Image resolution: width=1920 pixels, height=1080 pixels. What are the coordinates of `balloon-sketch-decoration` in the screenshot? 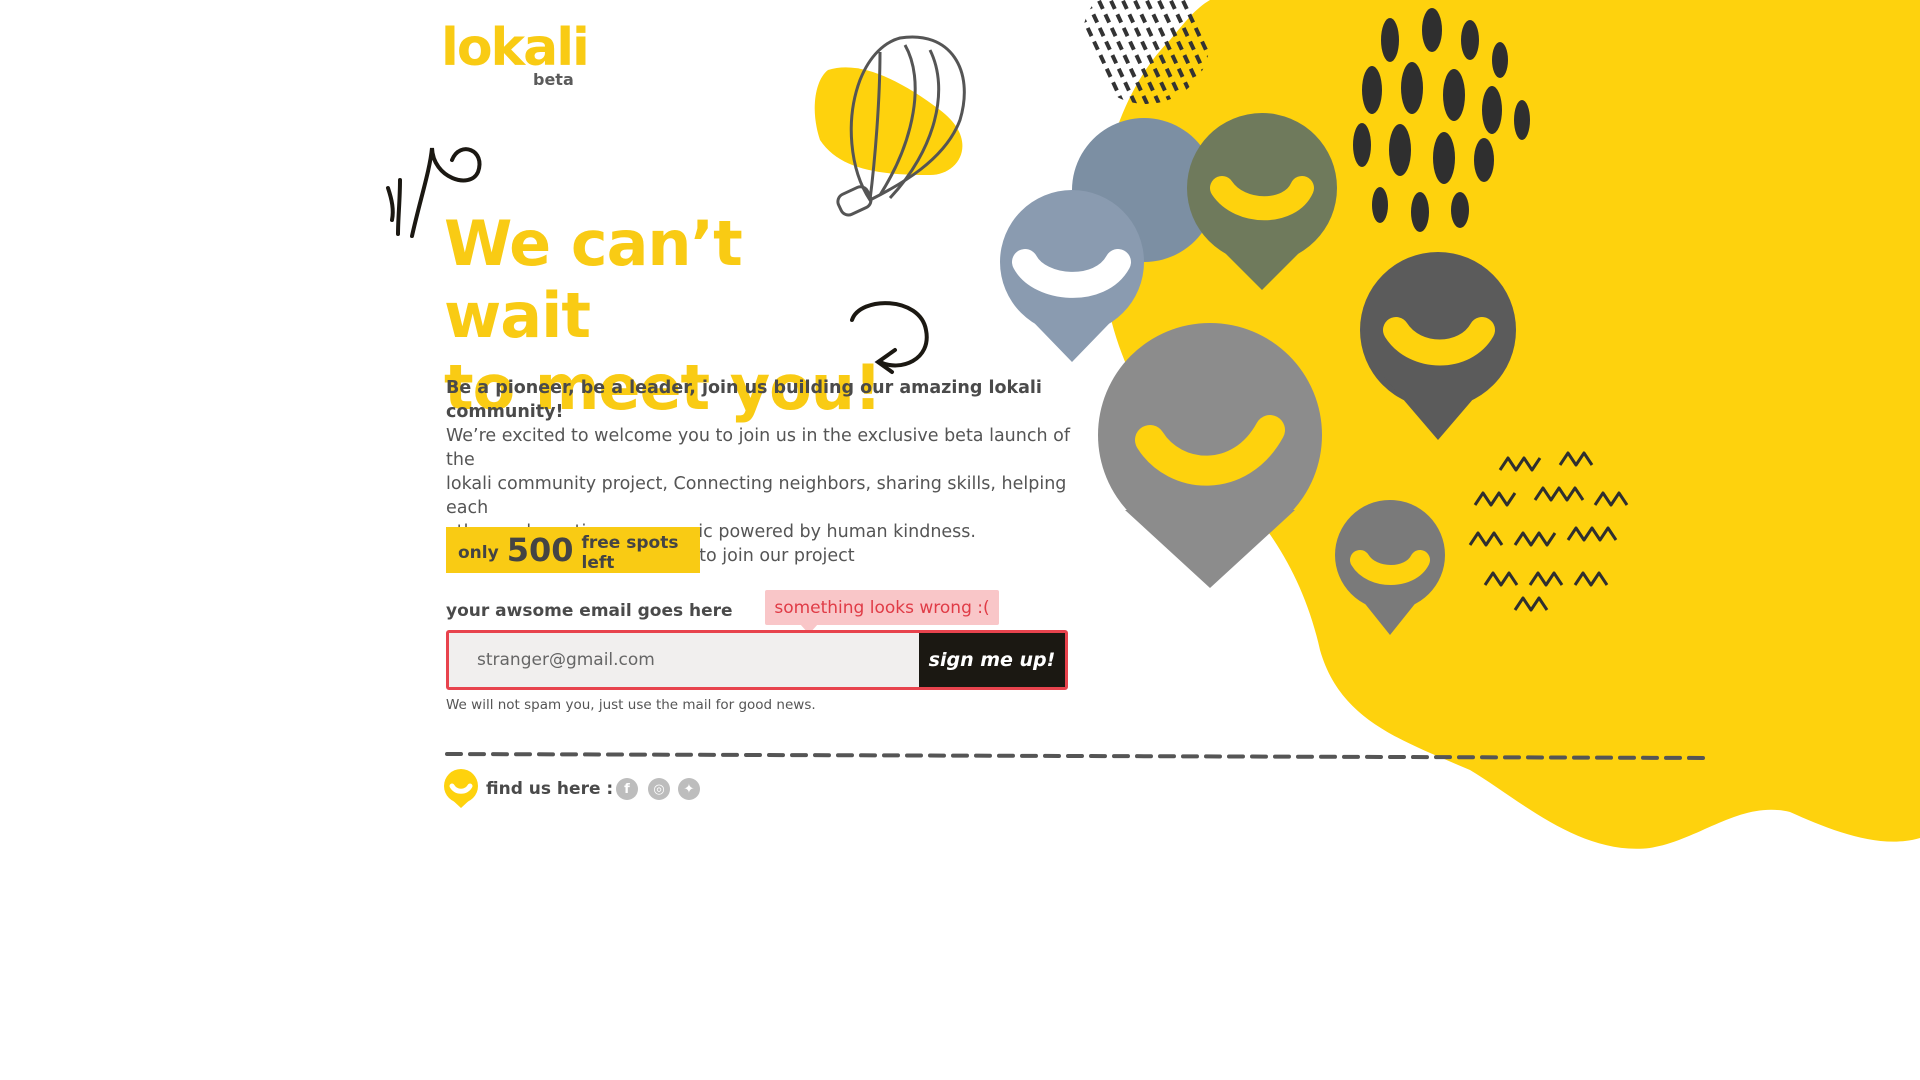 It's located at (890, 126).